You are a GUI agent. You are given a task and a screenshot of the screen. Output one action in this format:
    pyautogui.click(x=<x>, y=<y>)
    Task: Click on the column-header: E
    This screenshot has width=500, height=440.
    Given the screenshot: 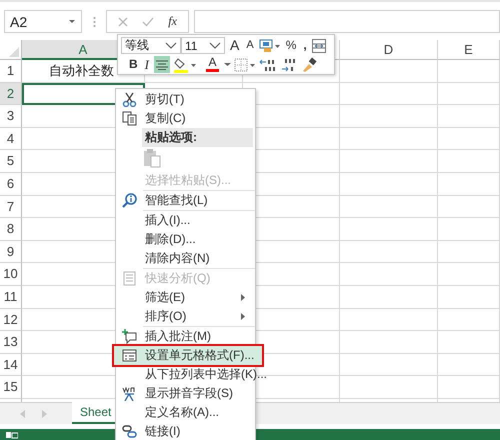 What is the action you would take?
    pyautogui.click(x=469, y=50)
    